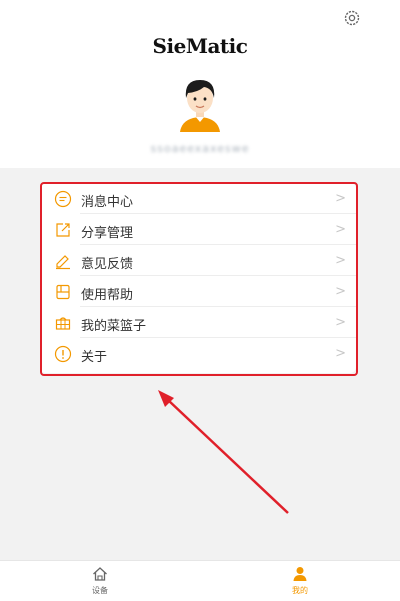 The width and height of the screenshot is (400, 601). I want to click on menu-item-feedback: 意见反馈 >, so click(198, 260).